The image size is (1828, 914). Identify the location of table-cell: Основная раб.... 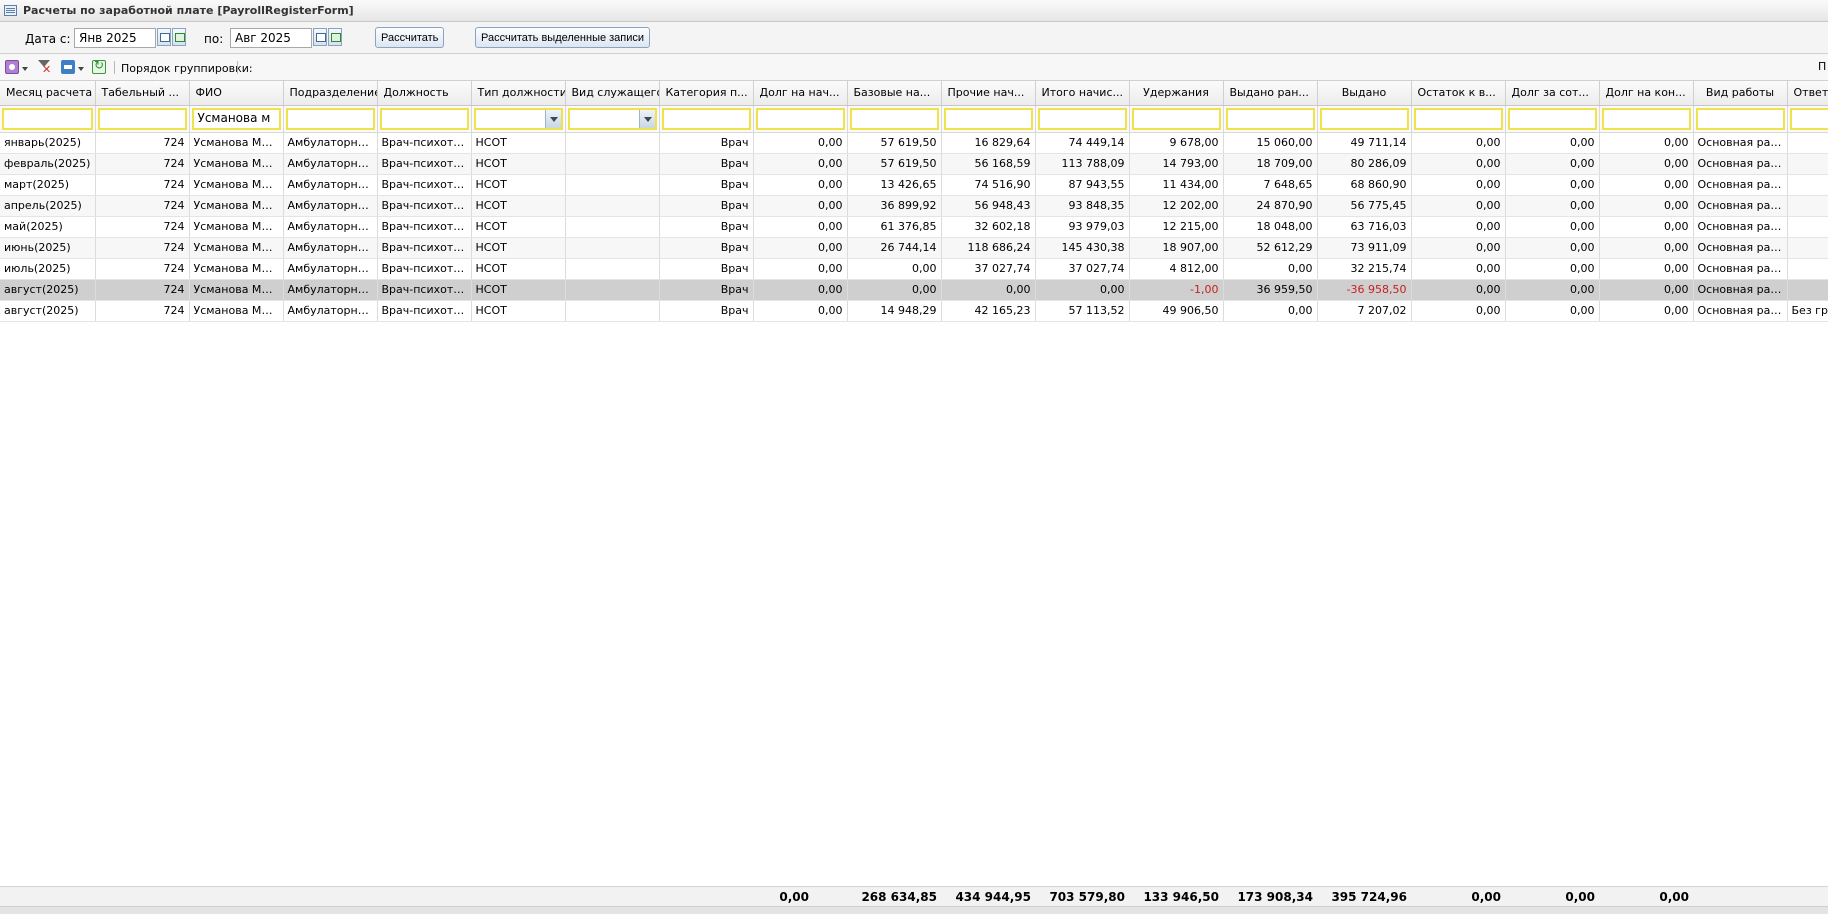
(1740, 290).